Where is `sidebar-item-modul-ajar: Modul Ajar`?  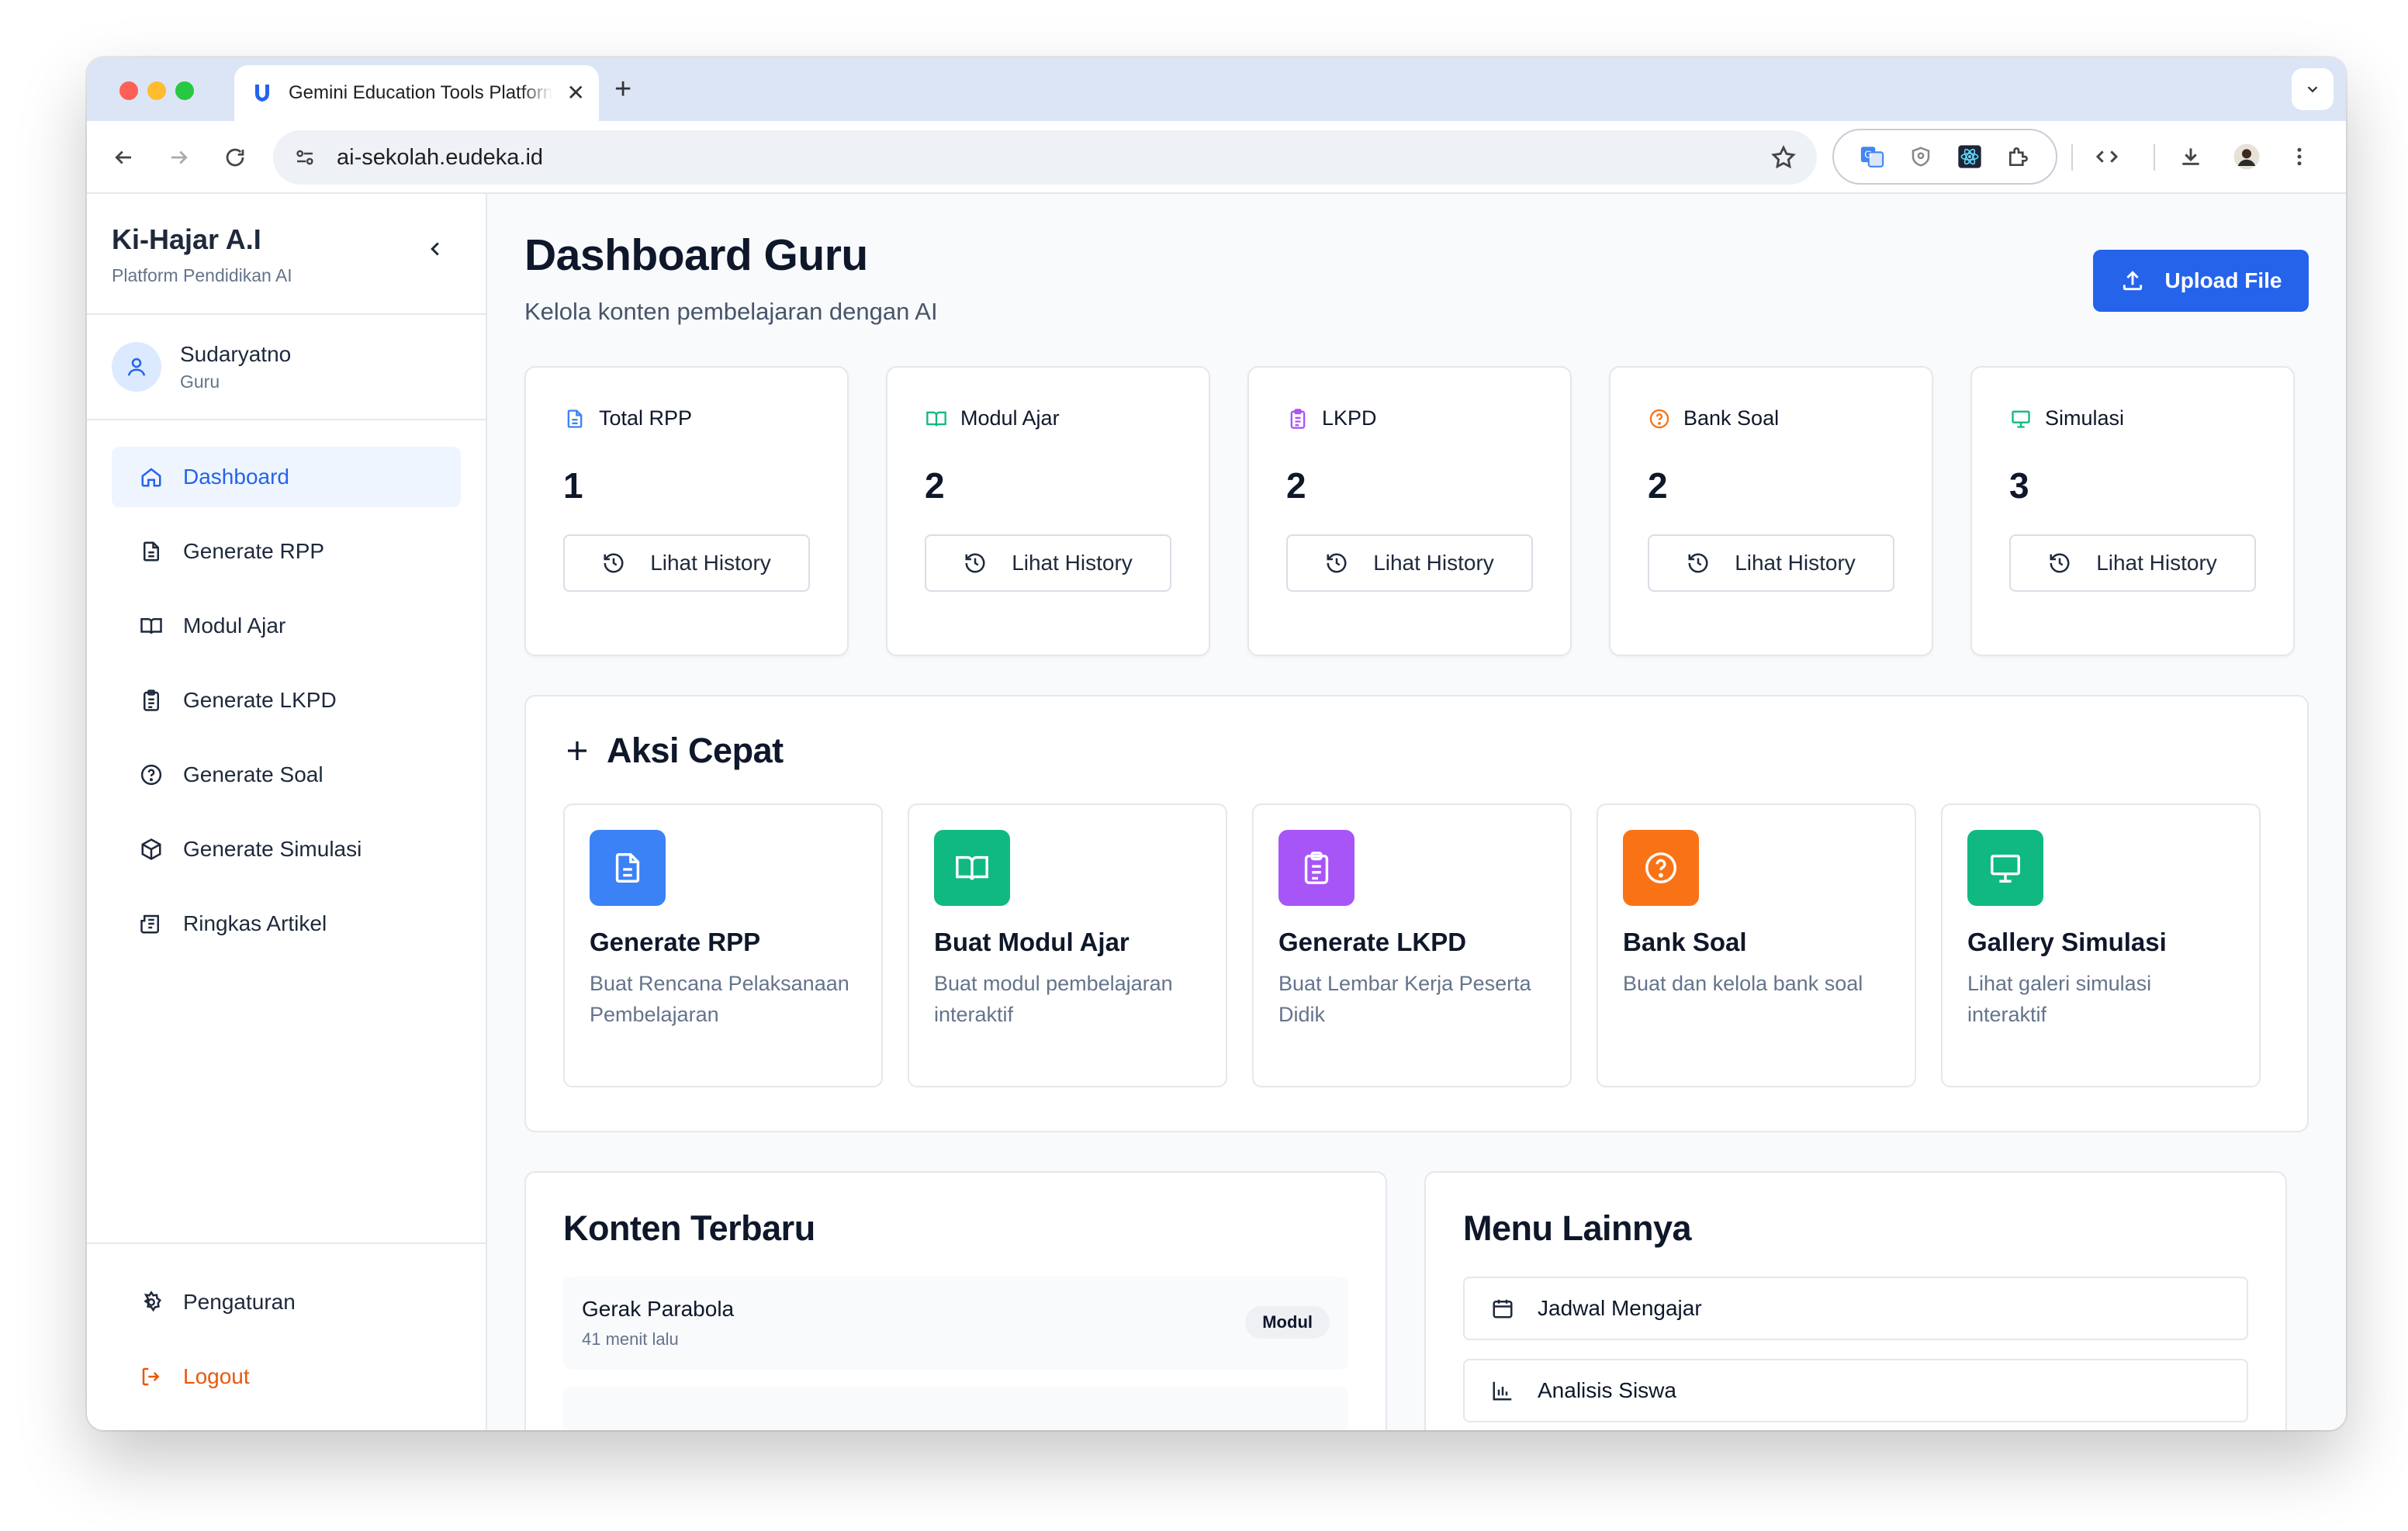 sidebar-item-modul-ajar: Modul Ajar is located at coordinates (286, 626).